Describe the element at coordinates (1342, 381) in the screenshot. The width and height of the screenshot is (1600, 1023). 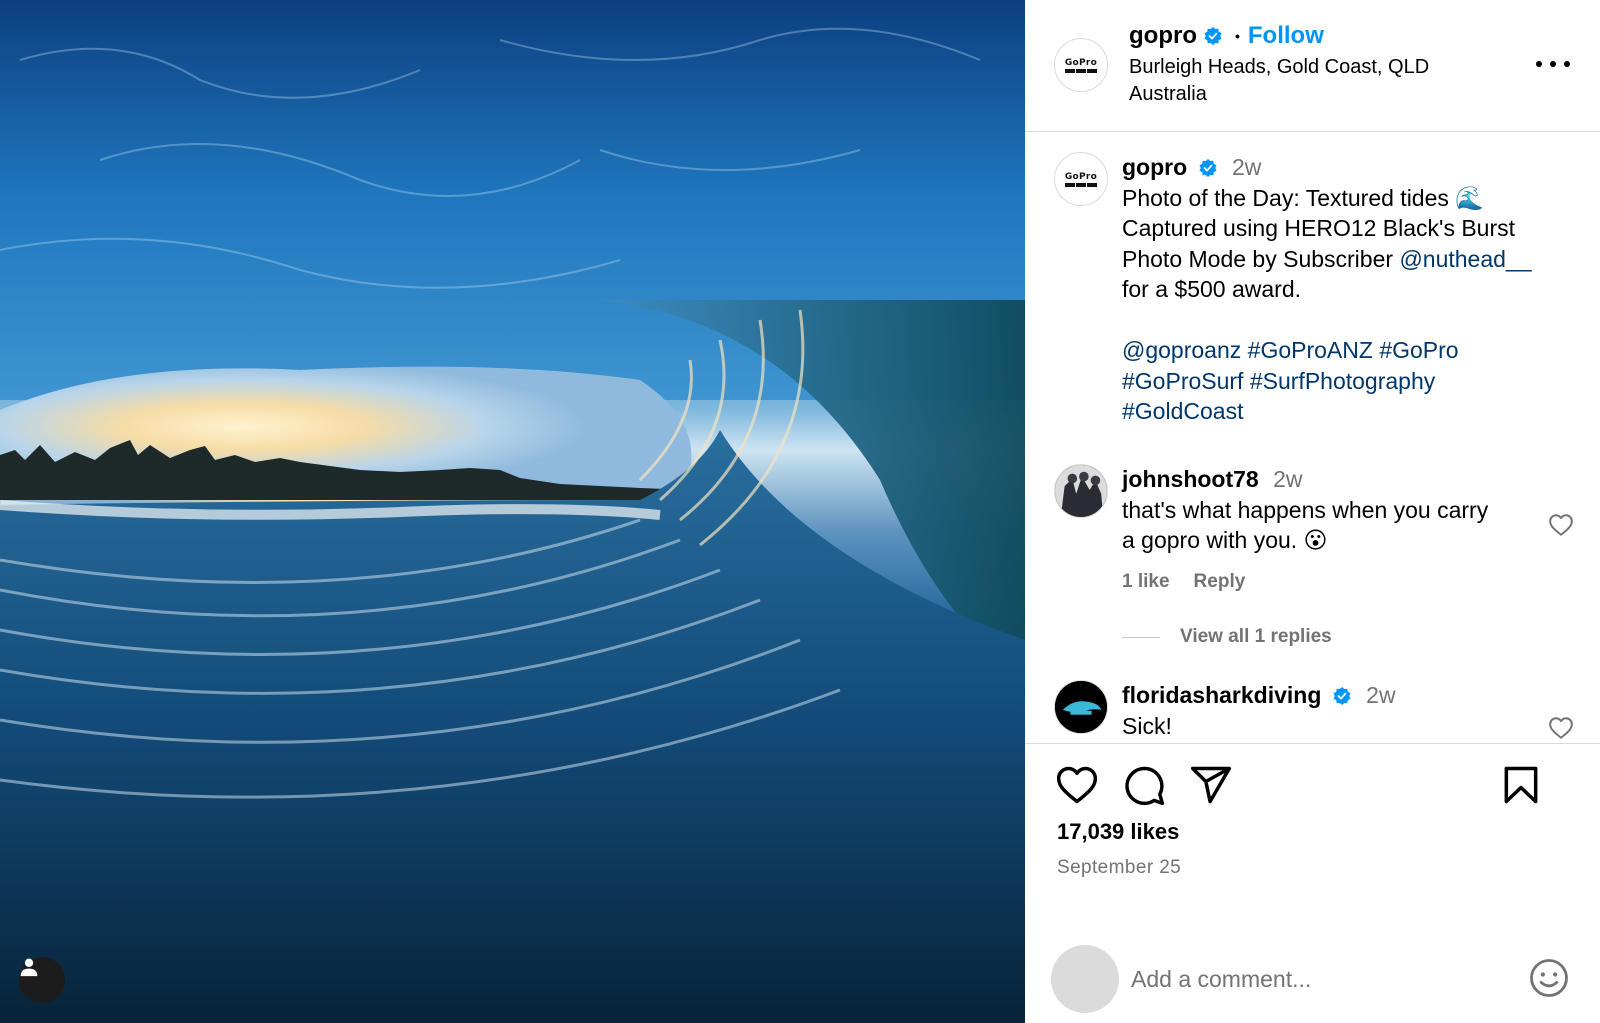
I see `tag-link: #SurfPhotography` at that location.